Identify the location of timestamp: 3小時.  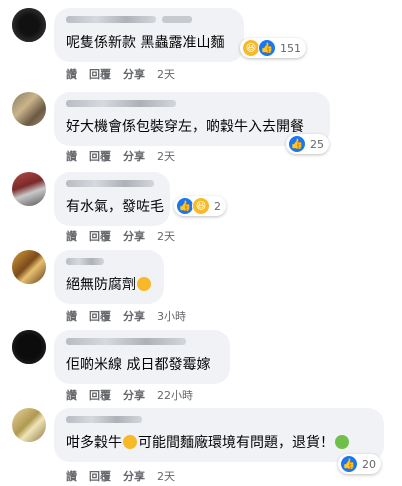
(171, 316).